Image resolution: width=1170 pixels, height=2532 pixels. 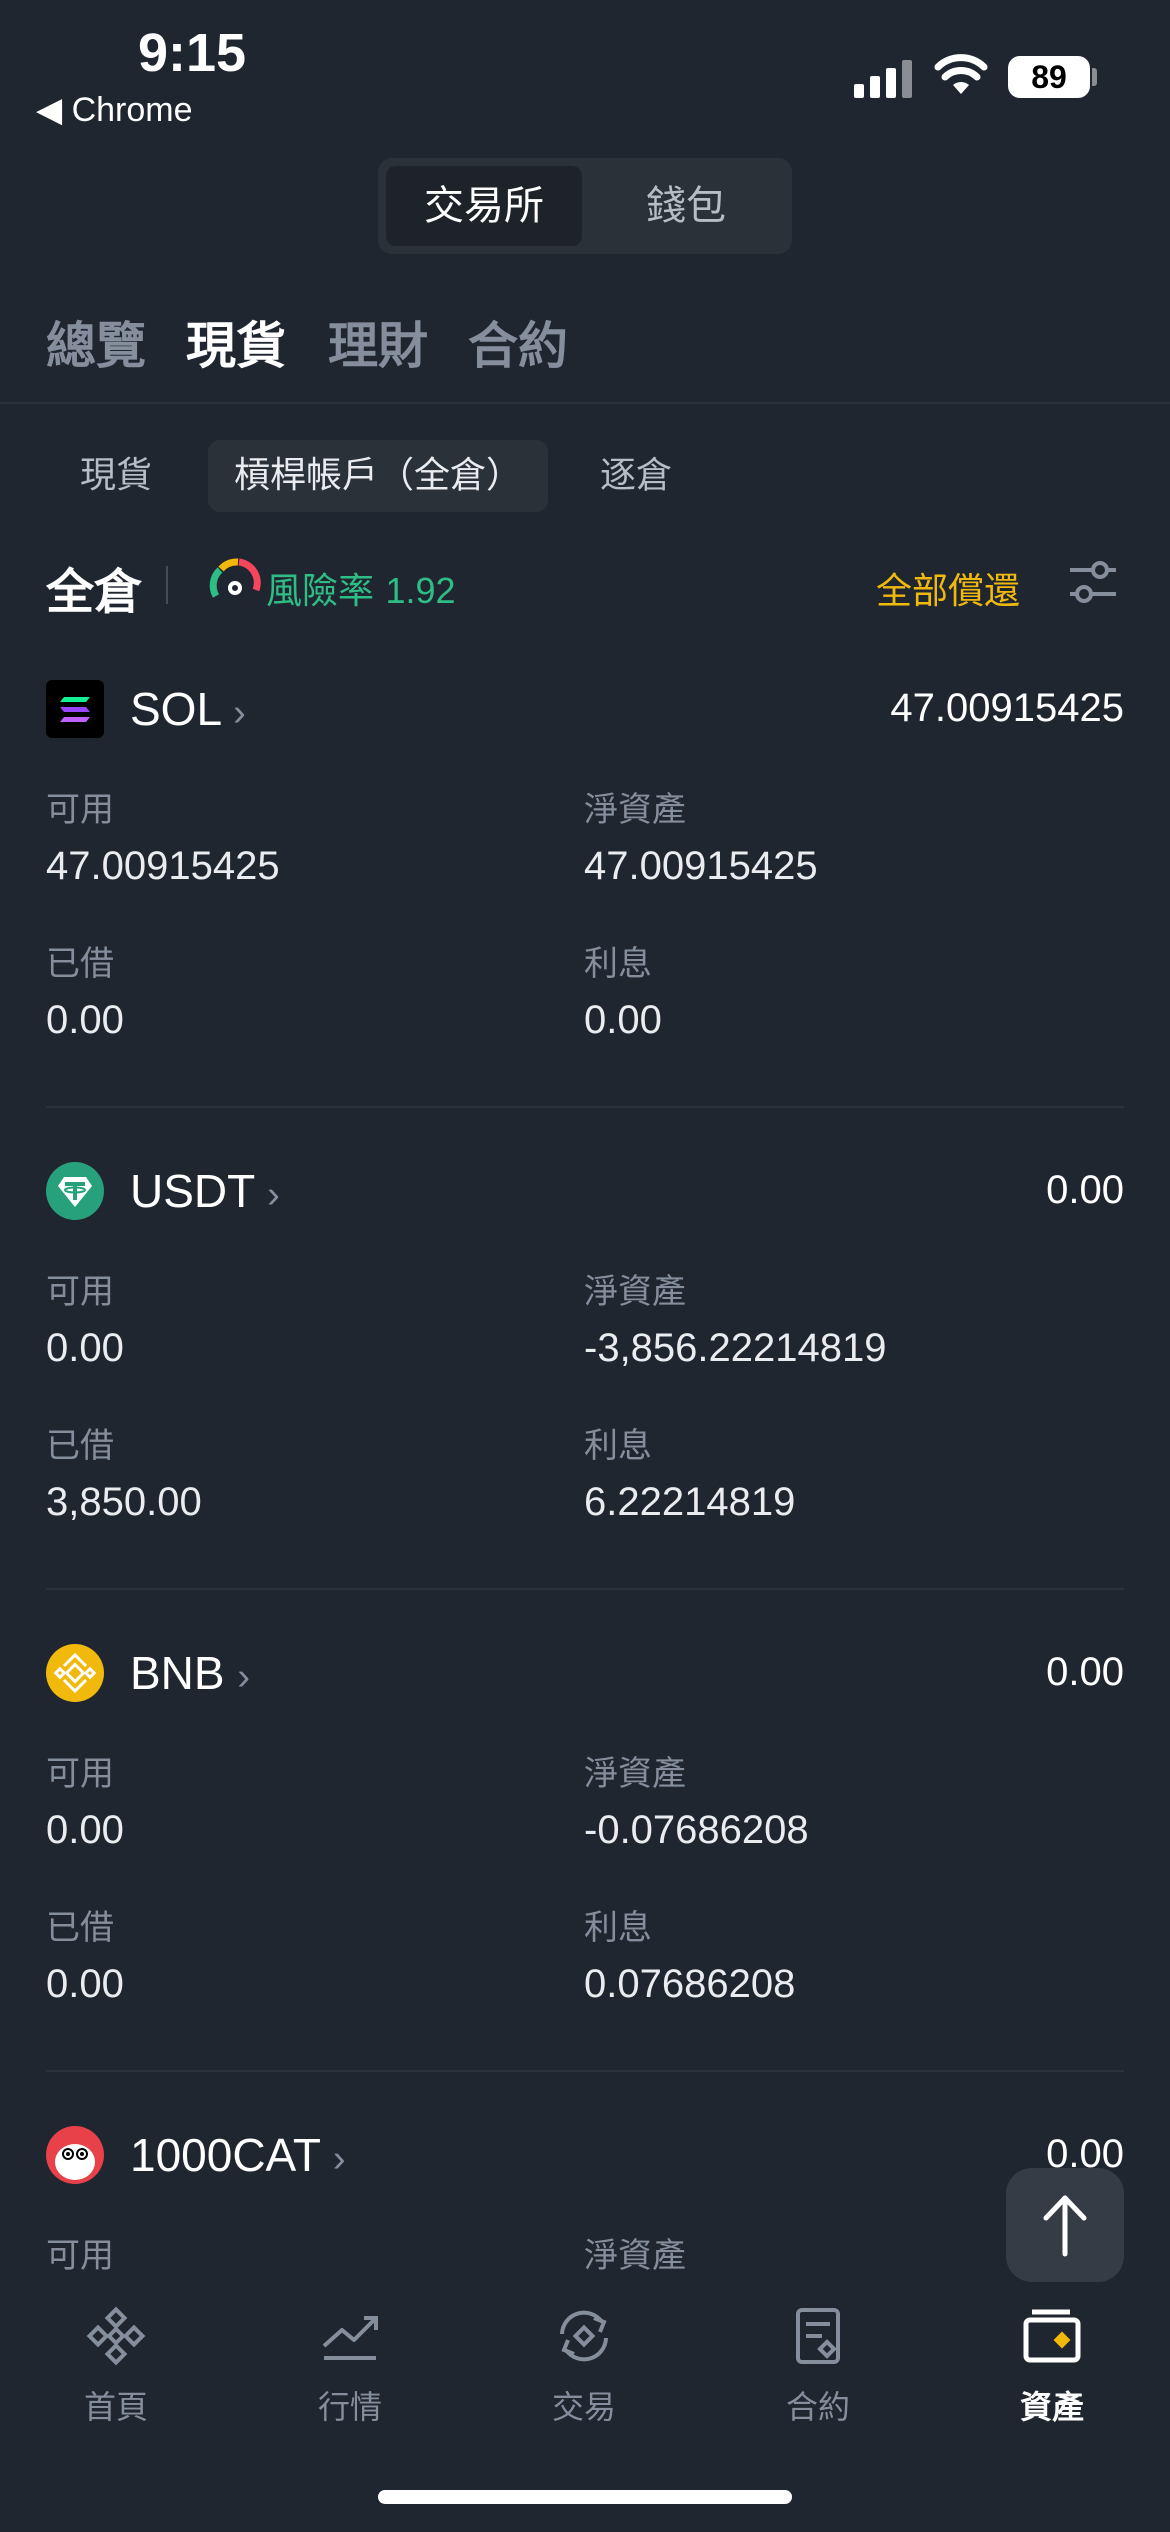 I want to click on cross-margin-title: 全倉, so click(x=94, y=592).